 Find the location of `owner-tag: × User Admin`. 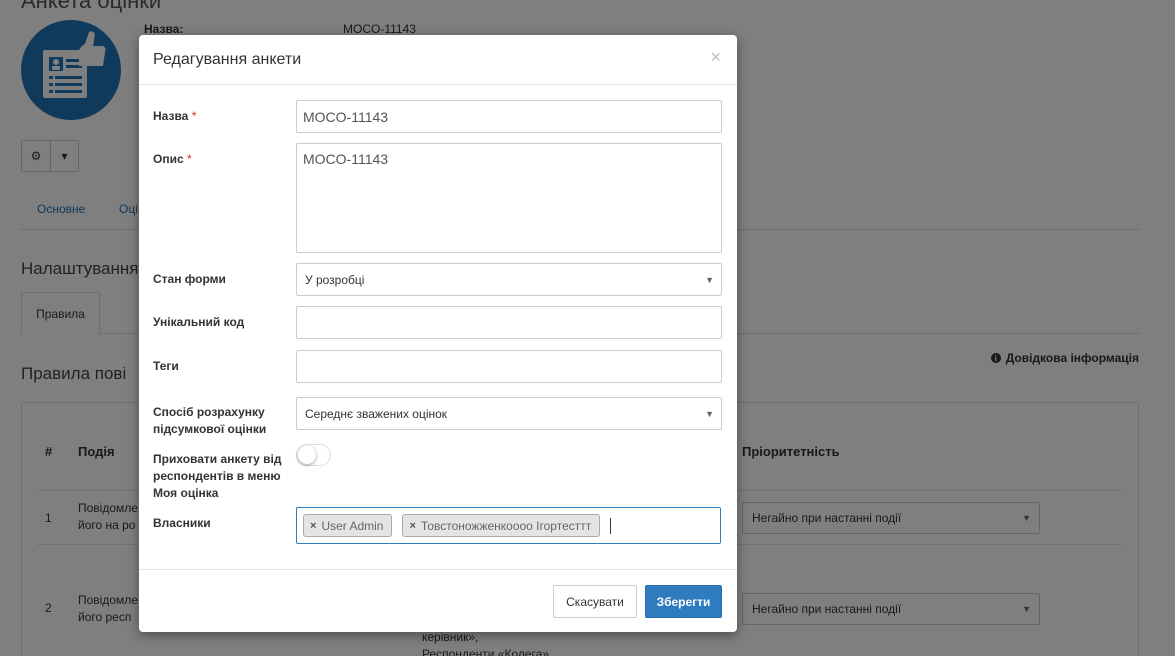

owner-tag: × User Admin is located at coordinates (348, 525).